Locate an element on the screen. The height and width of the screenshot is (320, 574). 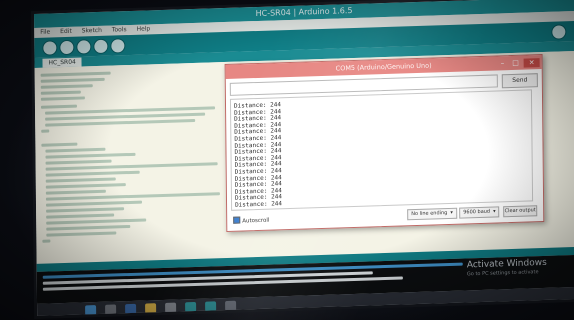
autoscroll-label: Autoscroll is located at coordinates (256, 221).